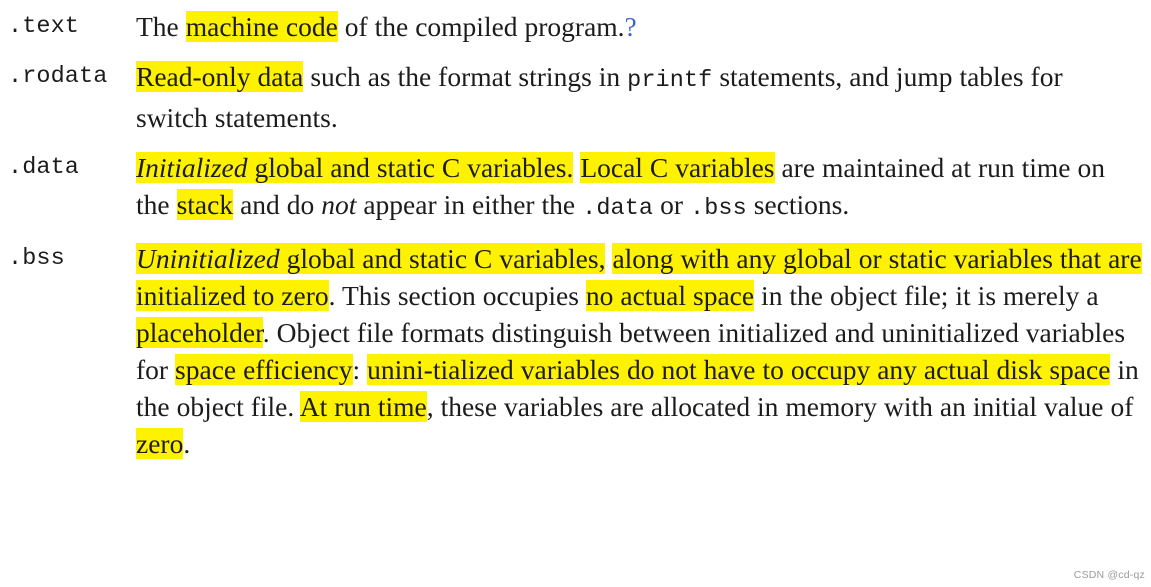 The image size is (1151, 587). Describe the element at coordinates (469, 204) in the screenshot. I see `data-mid-3: appear in either the` at that location.